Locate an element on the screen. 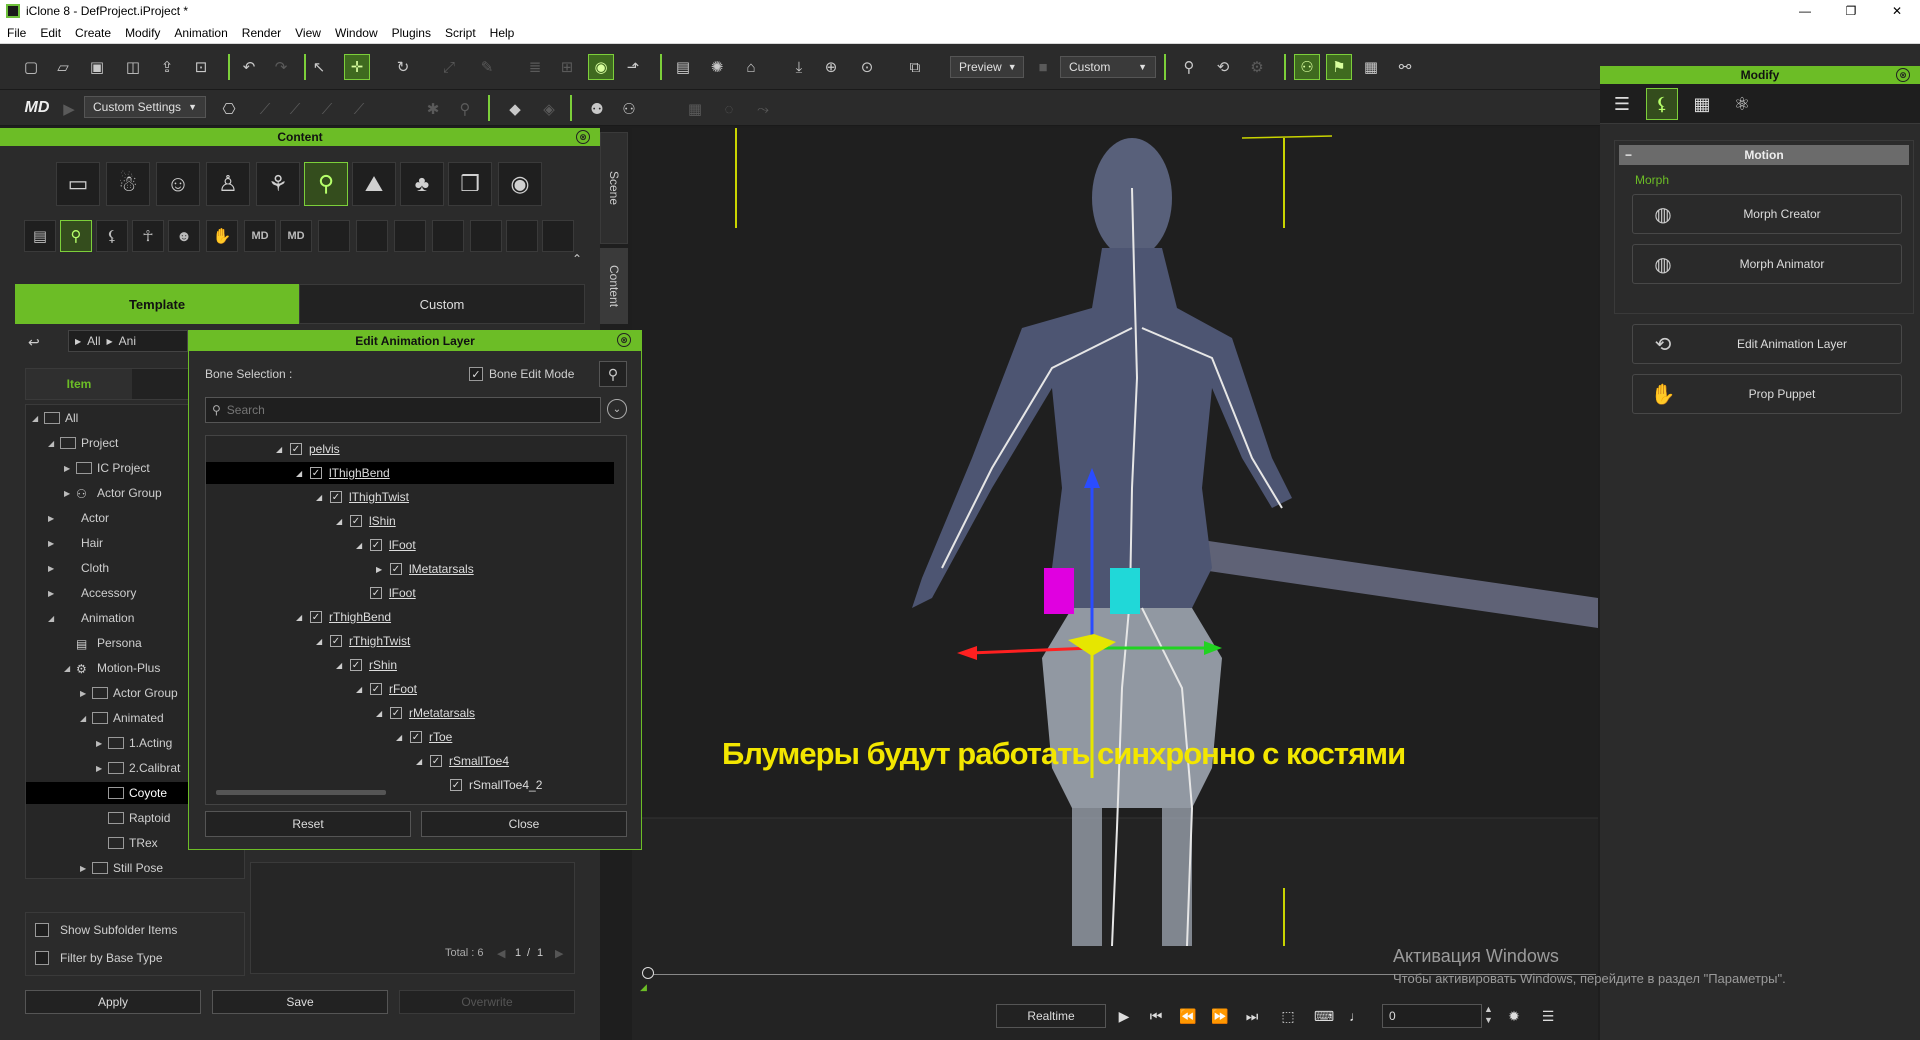  bone-node: ◢ ✓ rFoot is located at coordinates (386, 689).